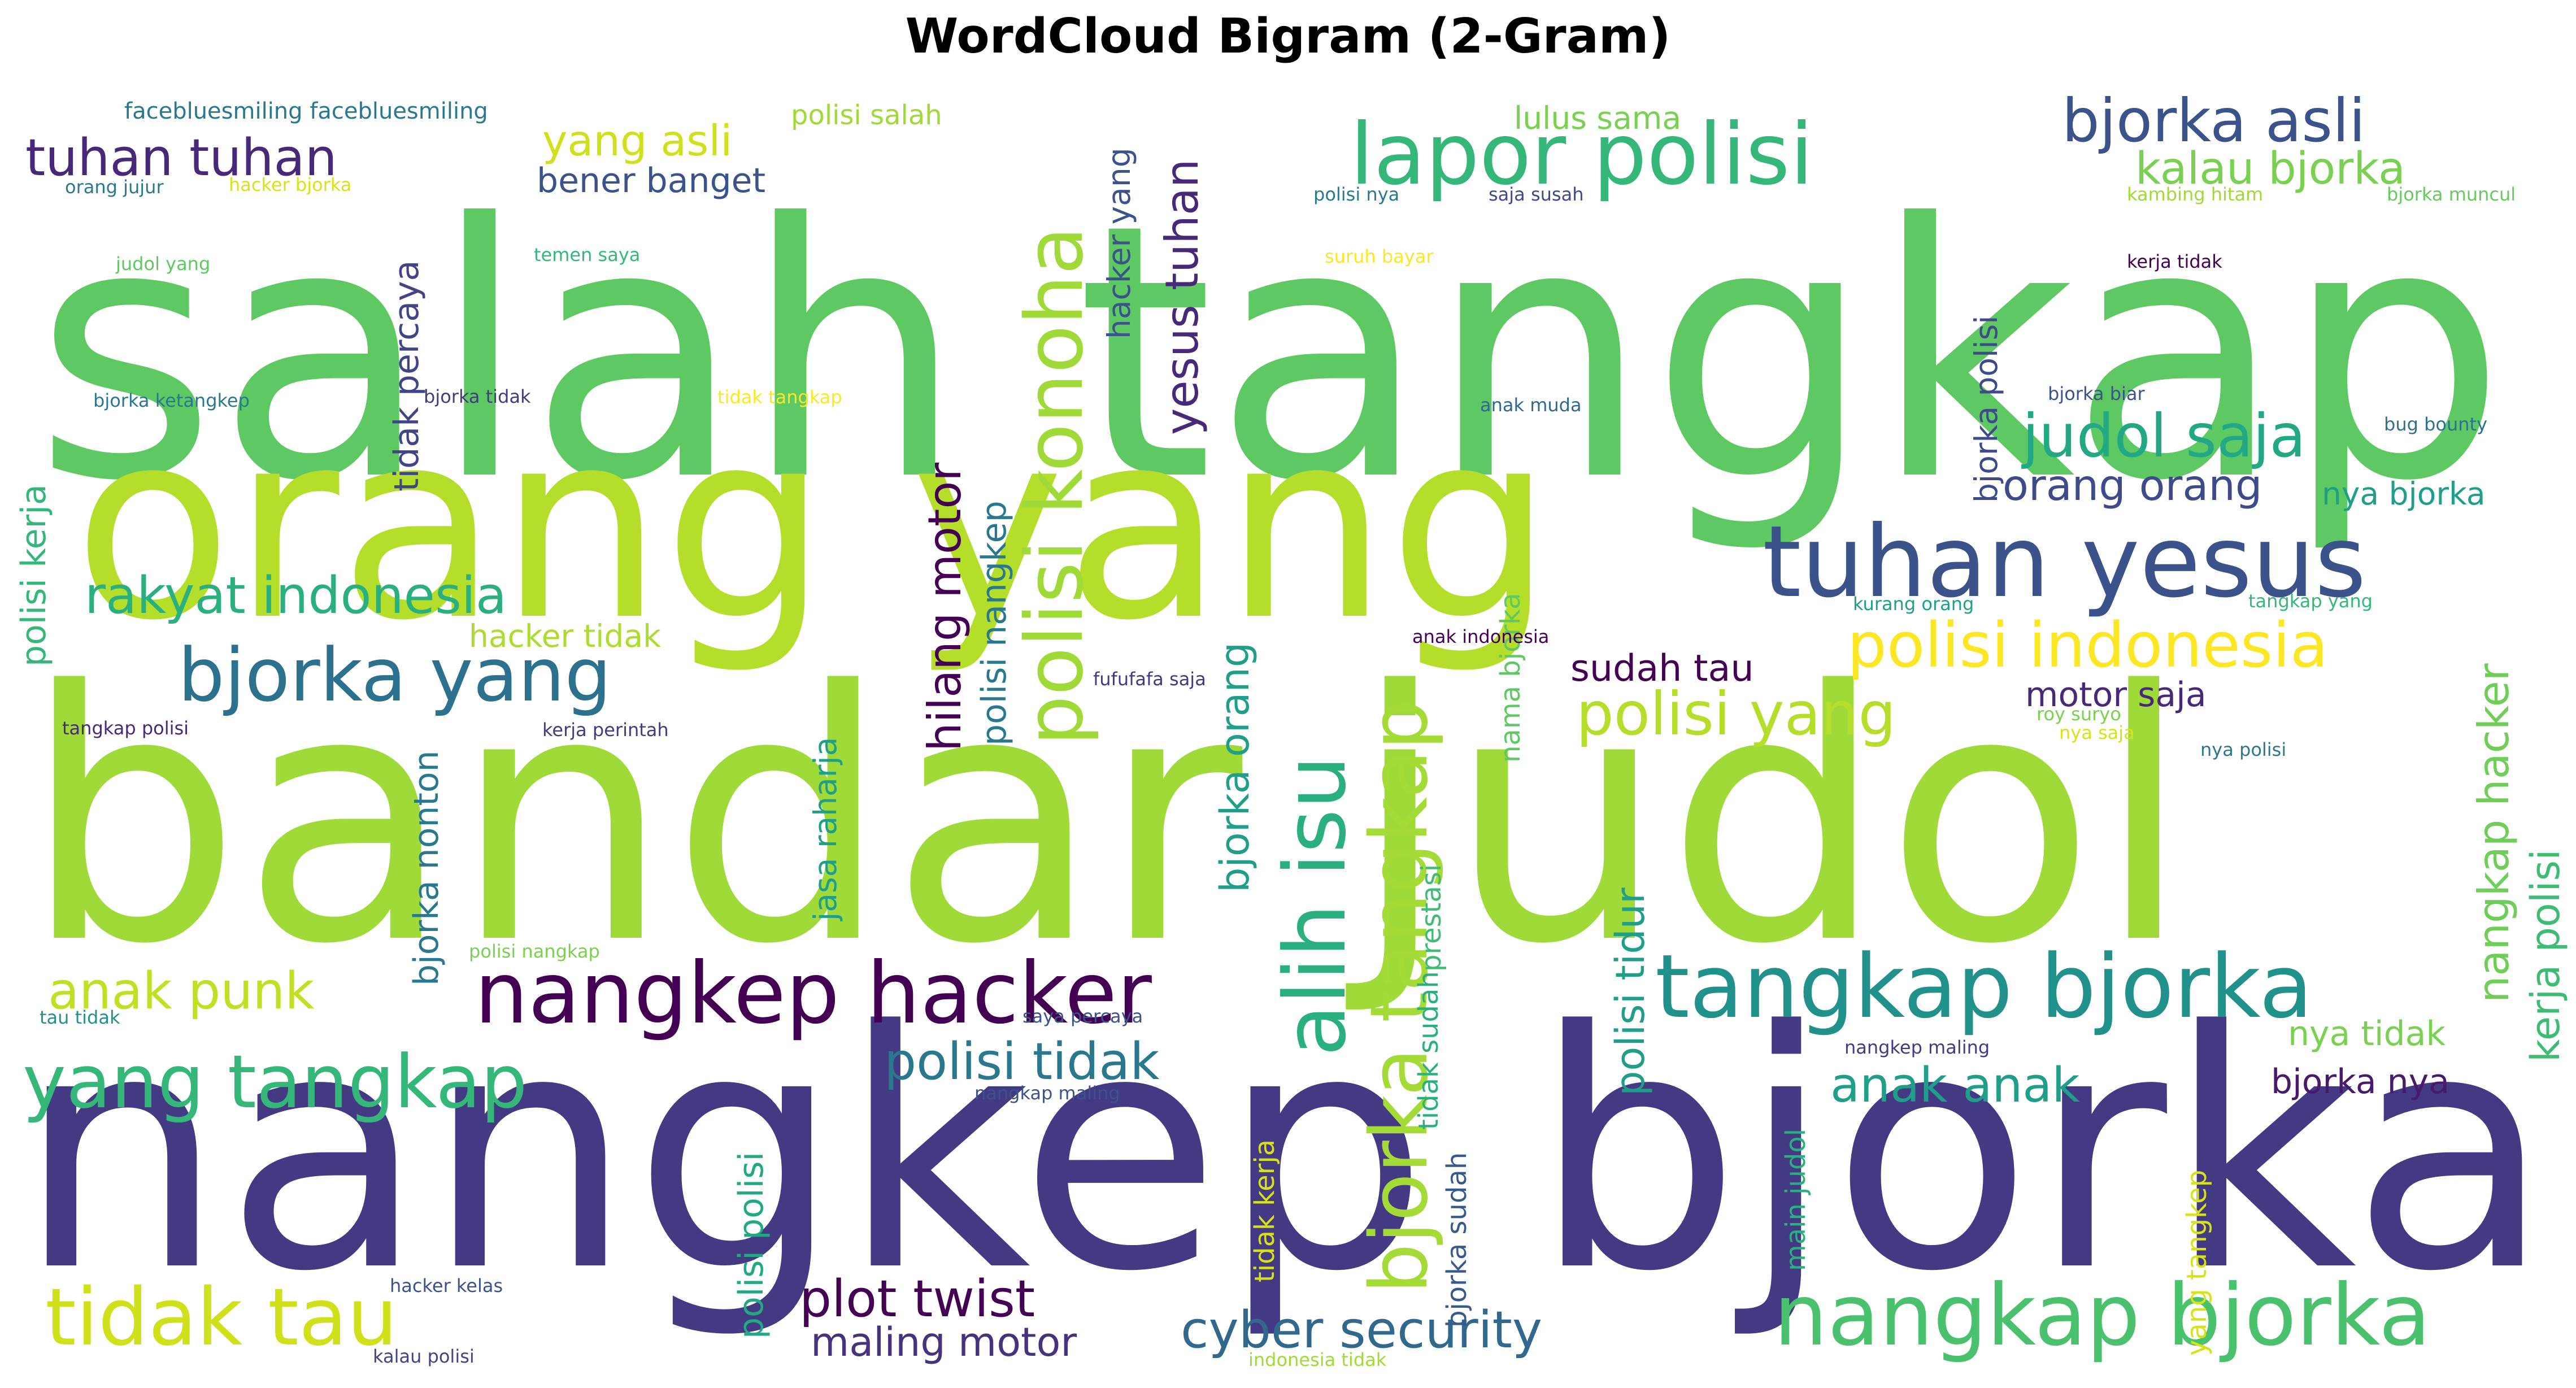 Image resolution: width=2576 pixels, height=1388 pixels. What do you see at coordinates (1736, 714) in the screenshot?
I see `word-polisi-yang: polisi yang` at bounding box center [1736, 714].